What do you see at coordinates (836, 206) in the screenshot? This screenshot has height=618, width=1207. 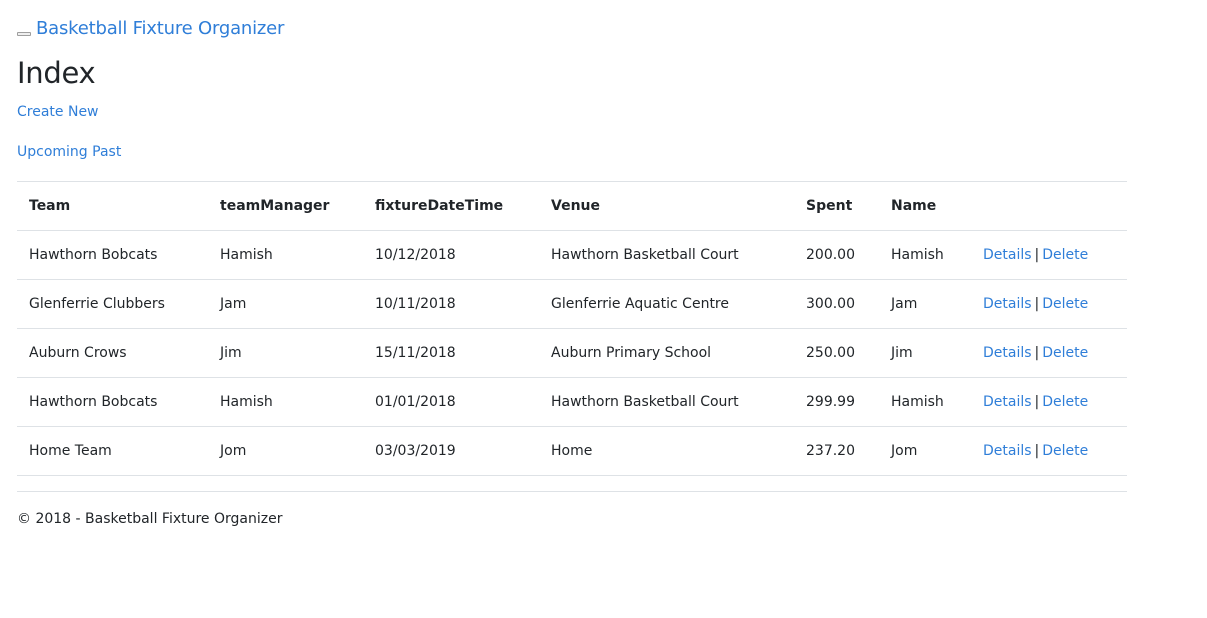 I see `header-spent: Spent` at bounding box center [836, 206].